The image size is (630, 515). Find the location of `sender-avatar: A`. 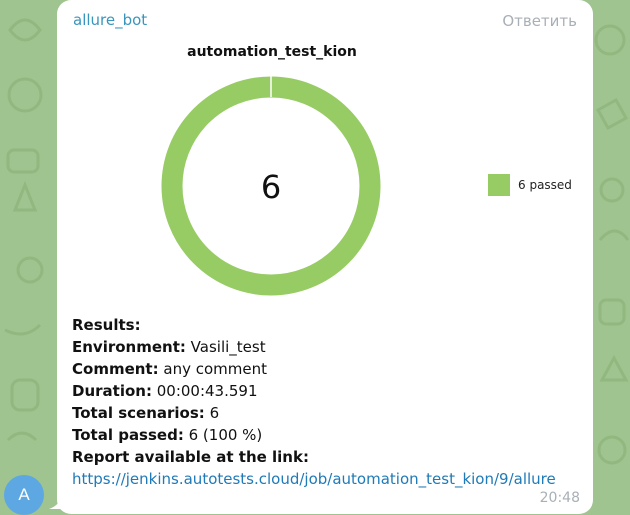

sender-avatar: A is located at coordinates (24, 495).